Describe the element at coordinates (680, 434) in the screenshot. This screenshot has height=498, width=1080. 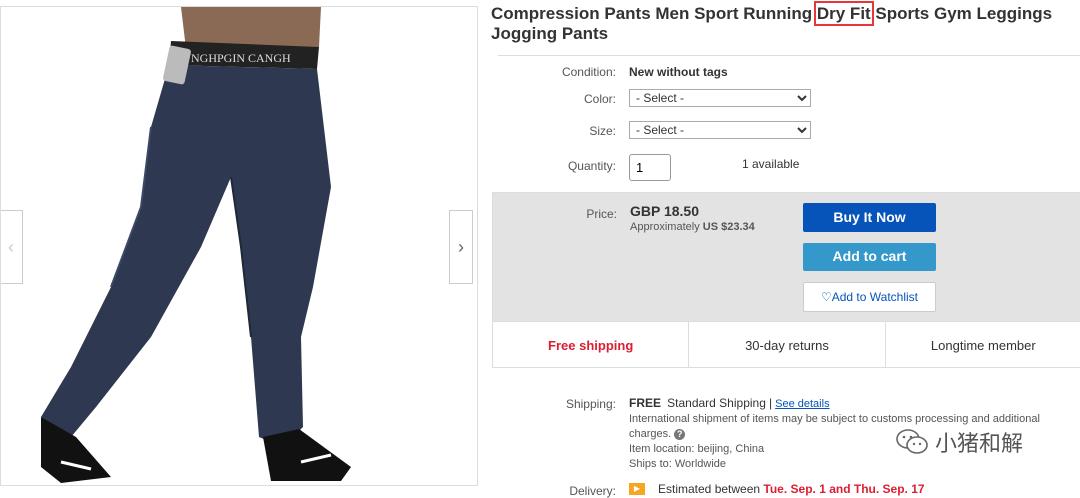
I see `info-icon: ?` at that location.